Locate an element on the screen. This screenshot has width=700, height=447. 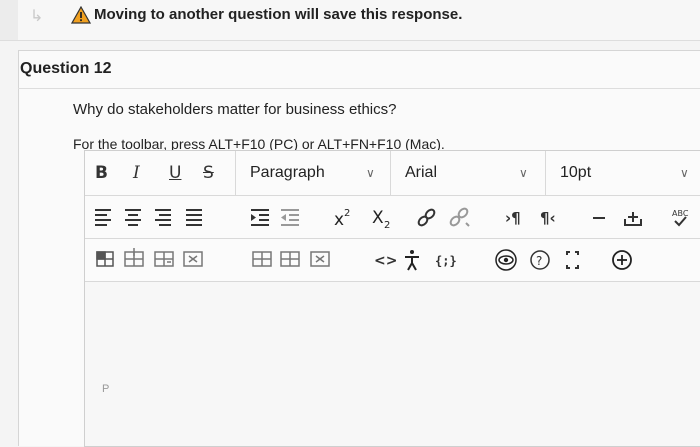
question-title: Question 12 is located at coordinates (66, 68).